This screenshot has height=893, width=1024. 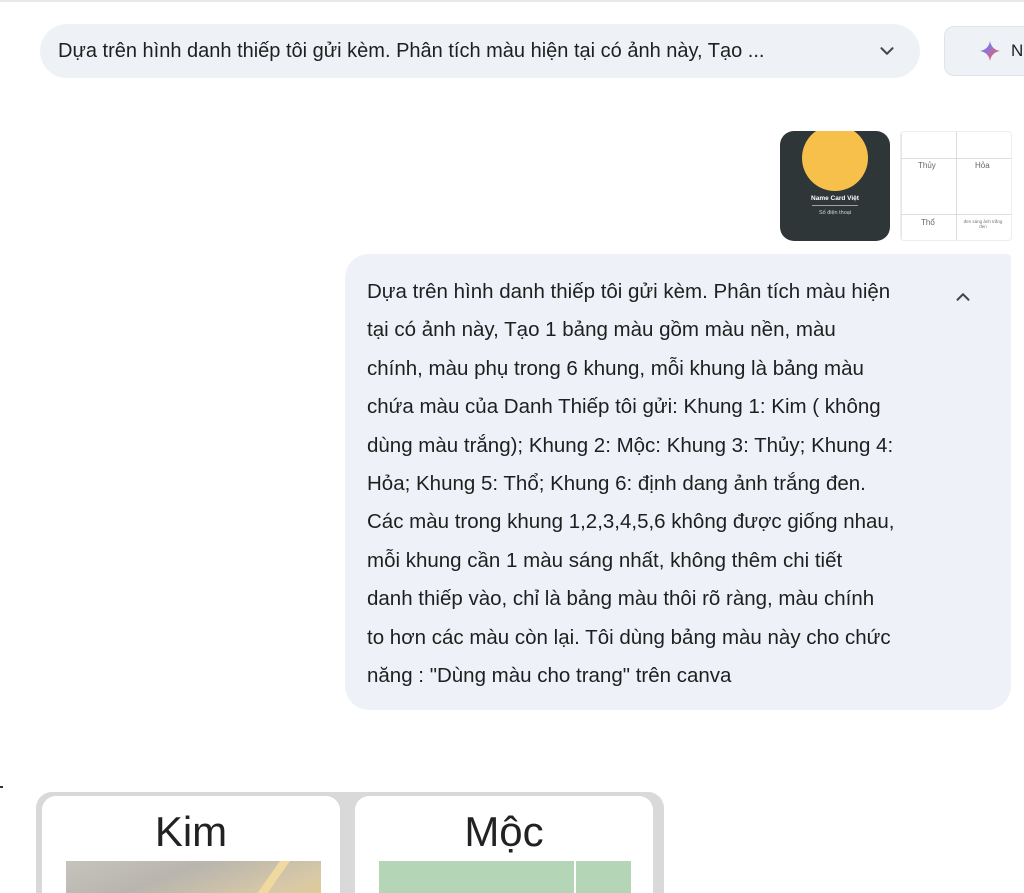 I want to click on grid-label-hoa: Hỏa, so click(x=982, y=165).